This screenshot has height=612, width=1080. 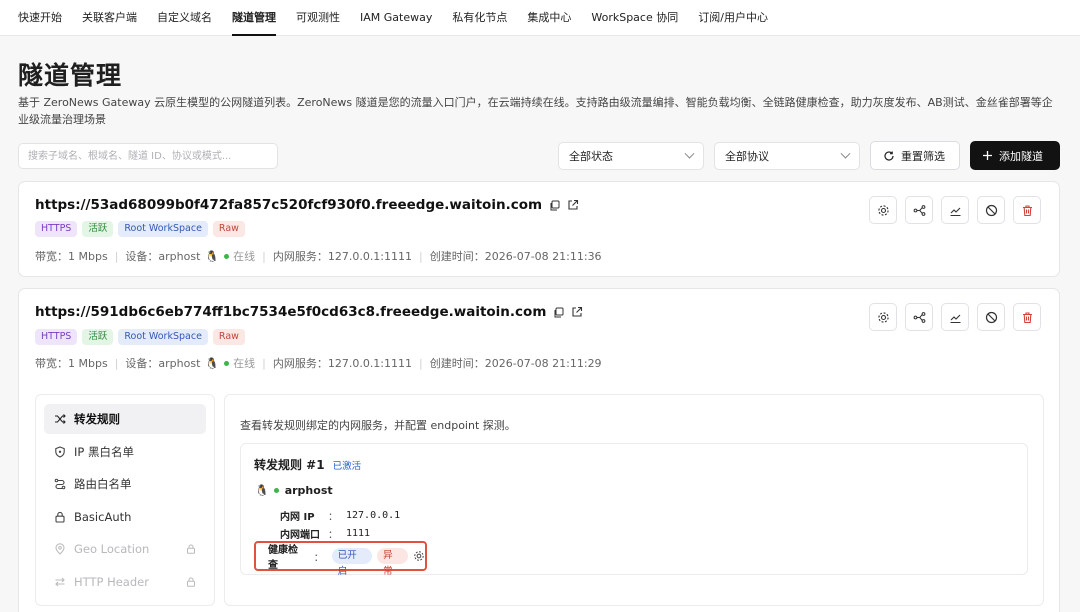 I want to click on location-pin-icon, so click(x=60, y=549).